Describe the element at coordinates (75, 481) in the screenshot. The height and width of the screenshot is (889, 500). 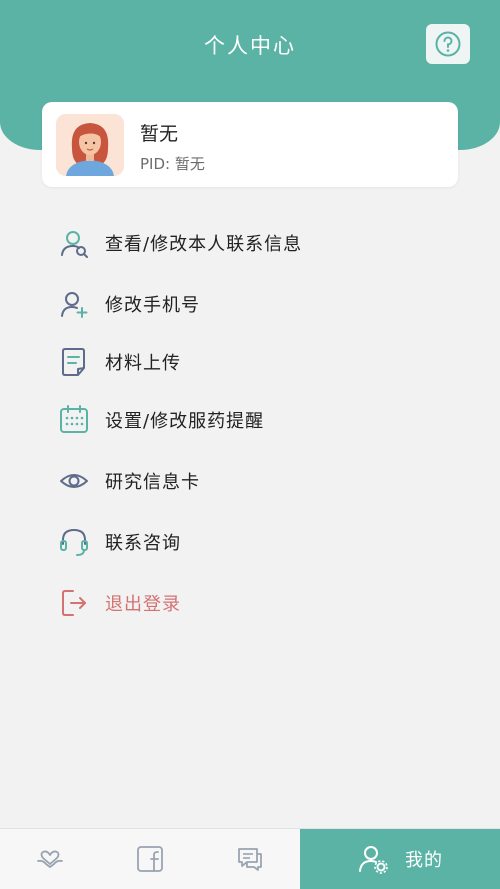
I see `eye-icon` at that location.